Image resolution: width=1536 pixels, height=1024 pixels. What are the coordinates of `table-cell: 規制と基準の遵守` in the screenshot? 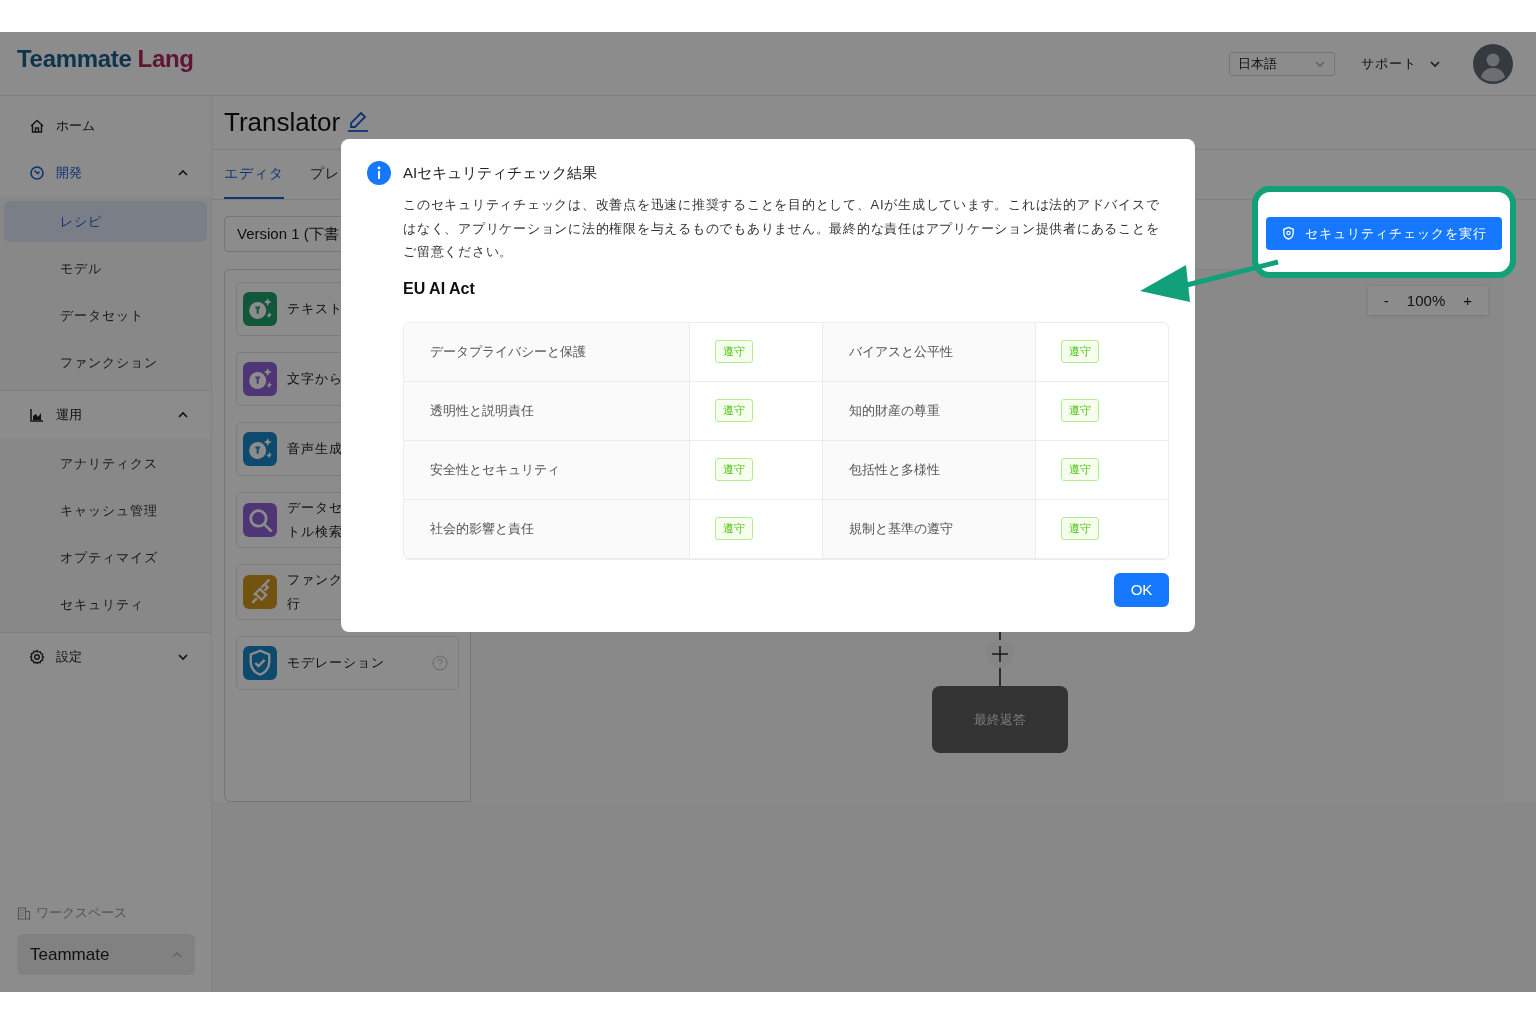 It's located at (929, 529).